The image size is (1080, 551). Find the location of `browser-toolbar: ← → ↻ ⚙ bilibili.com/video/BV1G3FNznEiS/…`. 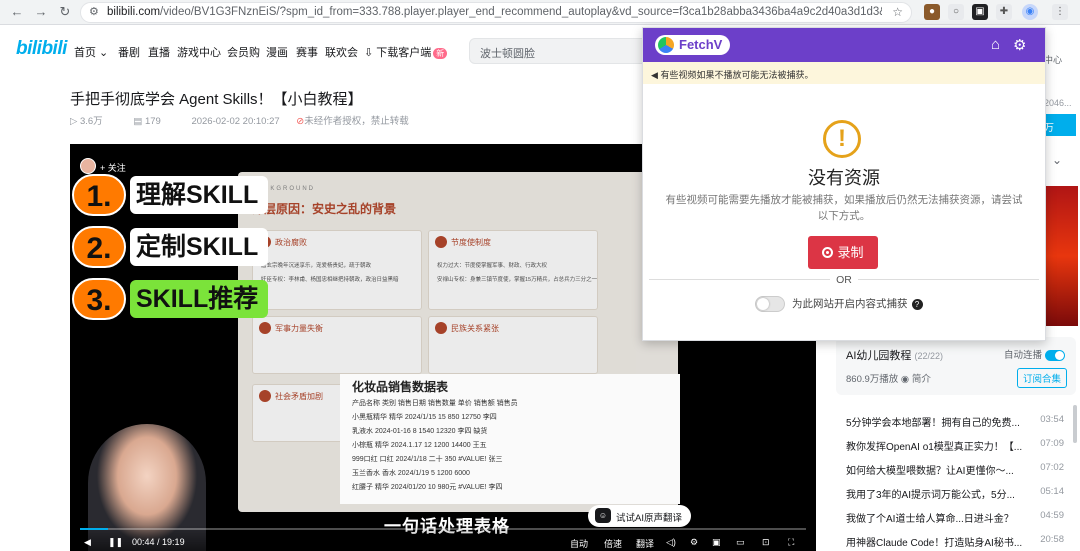

browser-toolbar: ← → ↻ ⚙ bilibili.com/video/BV1G3FNznEiS/… is located at coordinates (540, 12).